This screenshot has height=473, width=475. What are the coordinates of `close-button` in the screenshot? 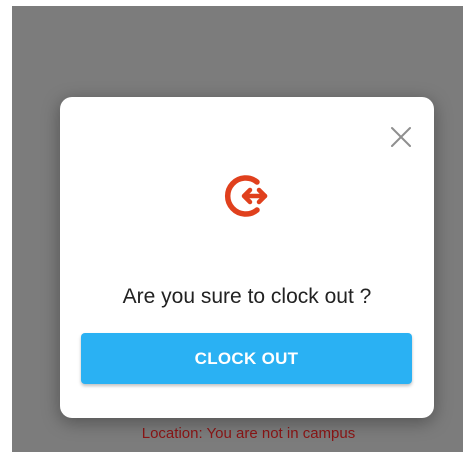 It's located at (401, 137).